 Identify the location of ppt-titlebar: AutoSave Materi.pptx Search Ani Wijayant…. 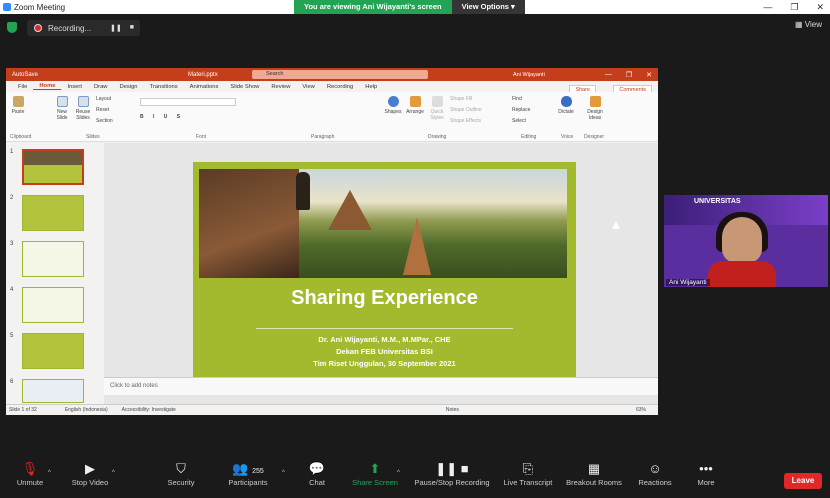
(332, 74).